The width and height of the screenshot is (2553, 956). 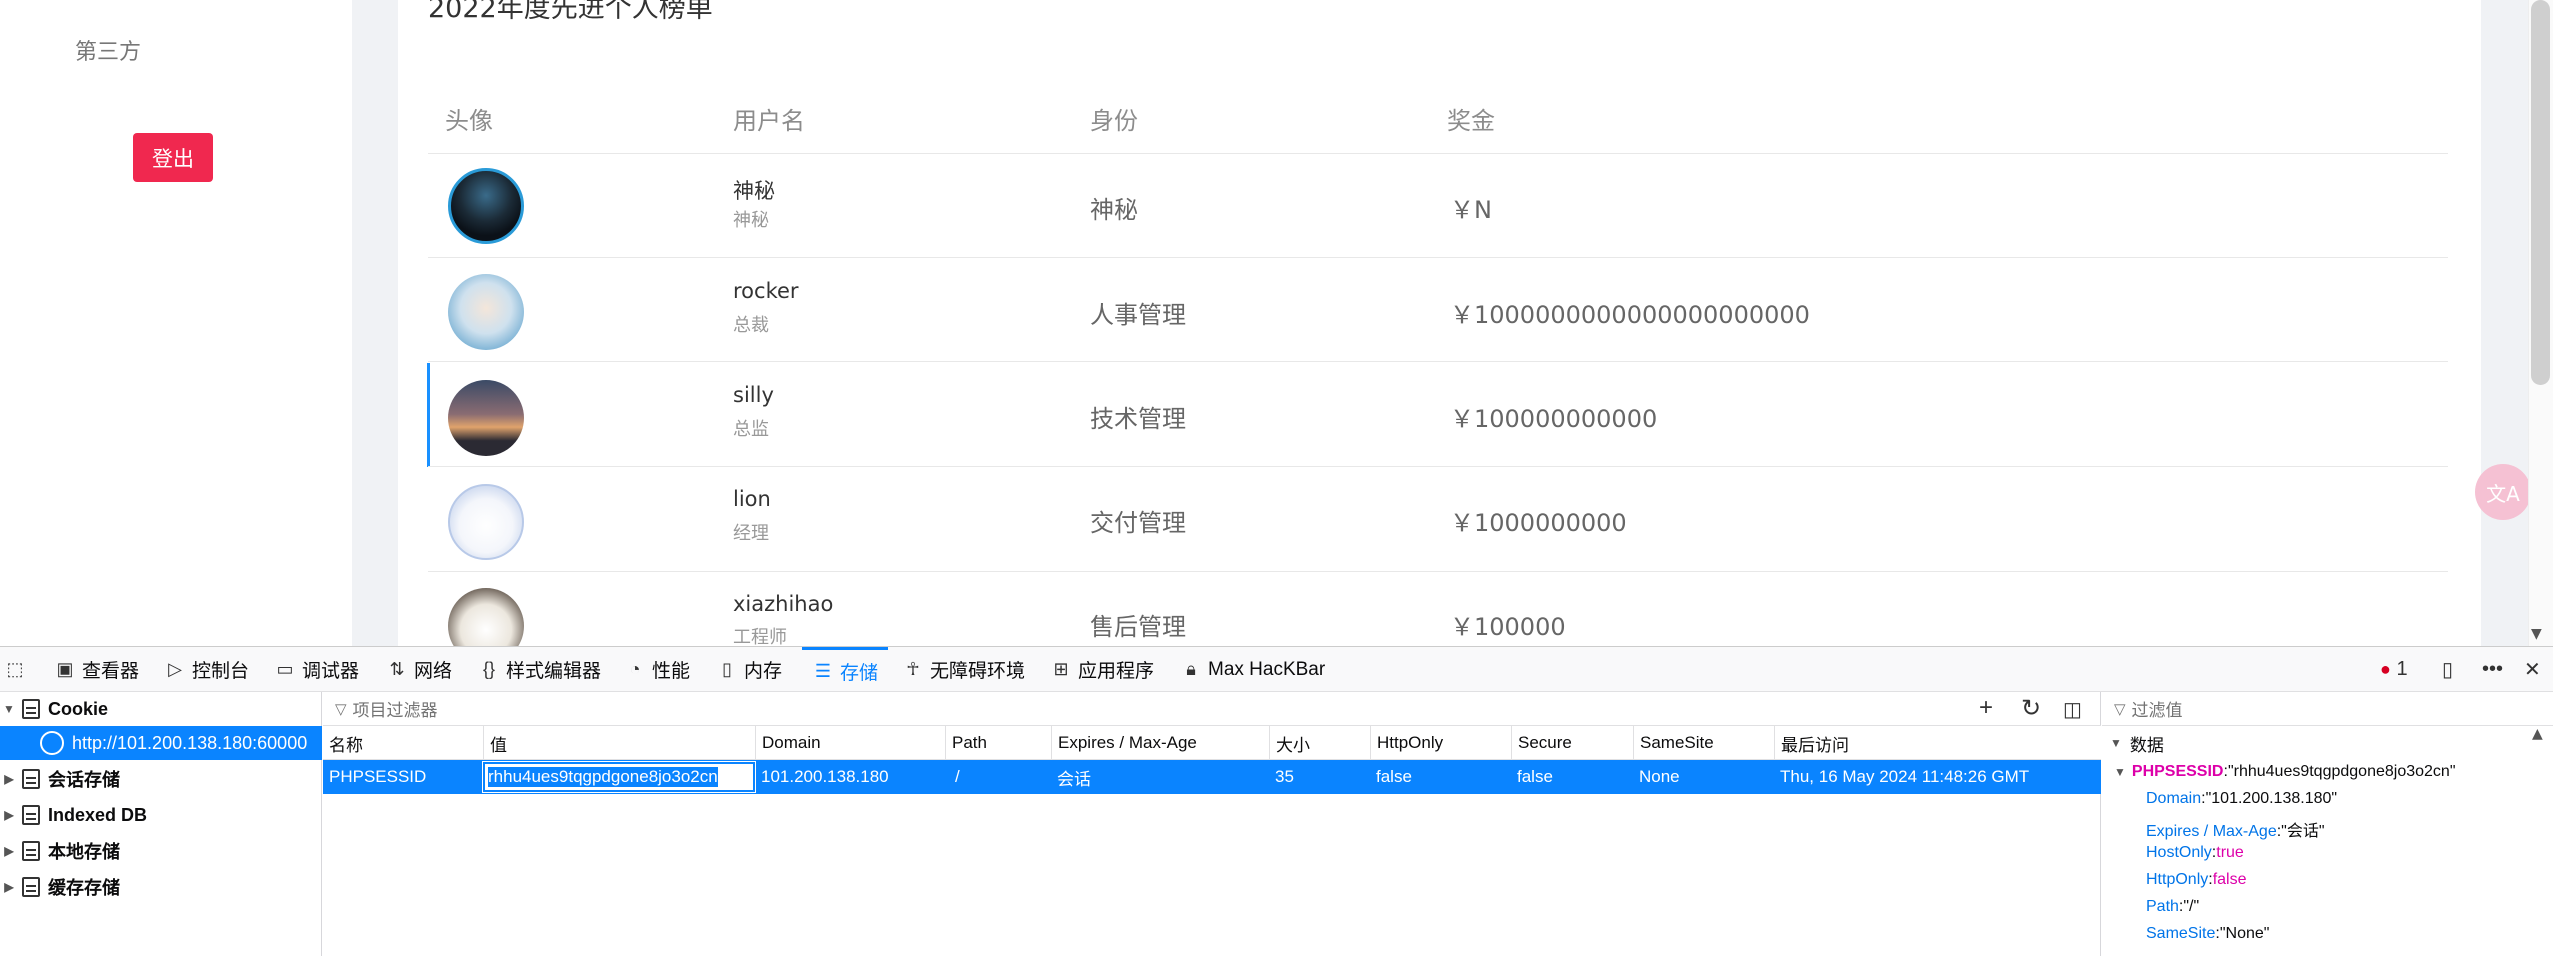 What do you see at coordinates (2241, 799) in the screenshot?
I see `data-field: Domain:"101.200.138.180"` at bounding box center [2241, 799].